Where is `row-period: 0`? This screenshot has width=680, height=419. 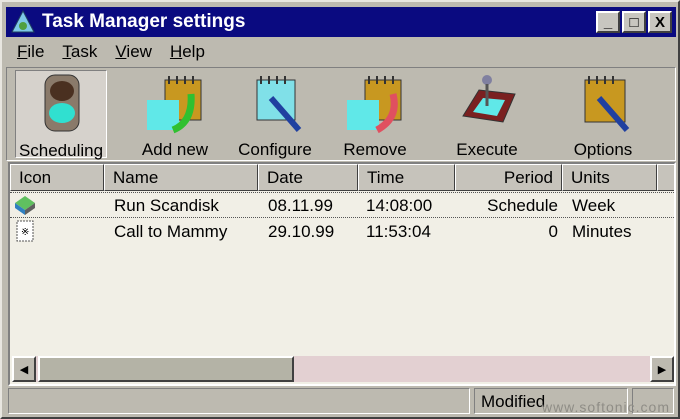
row-period: 0 is located at coordinates (553, 231).